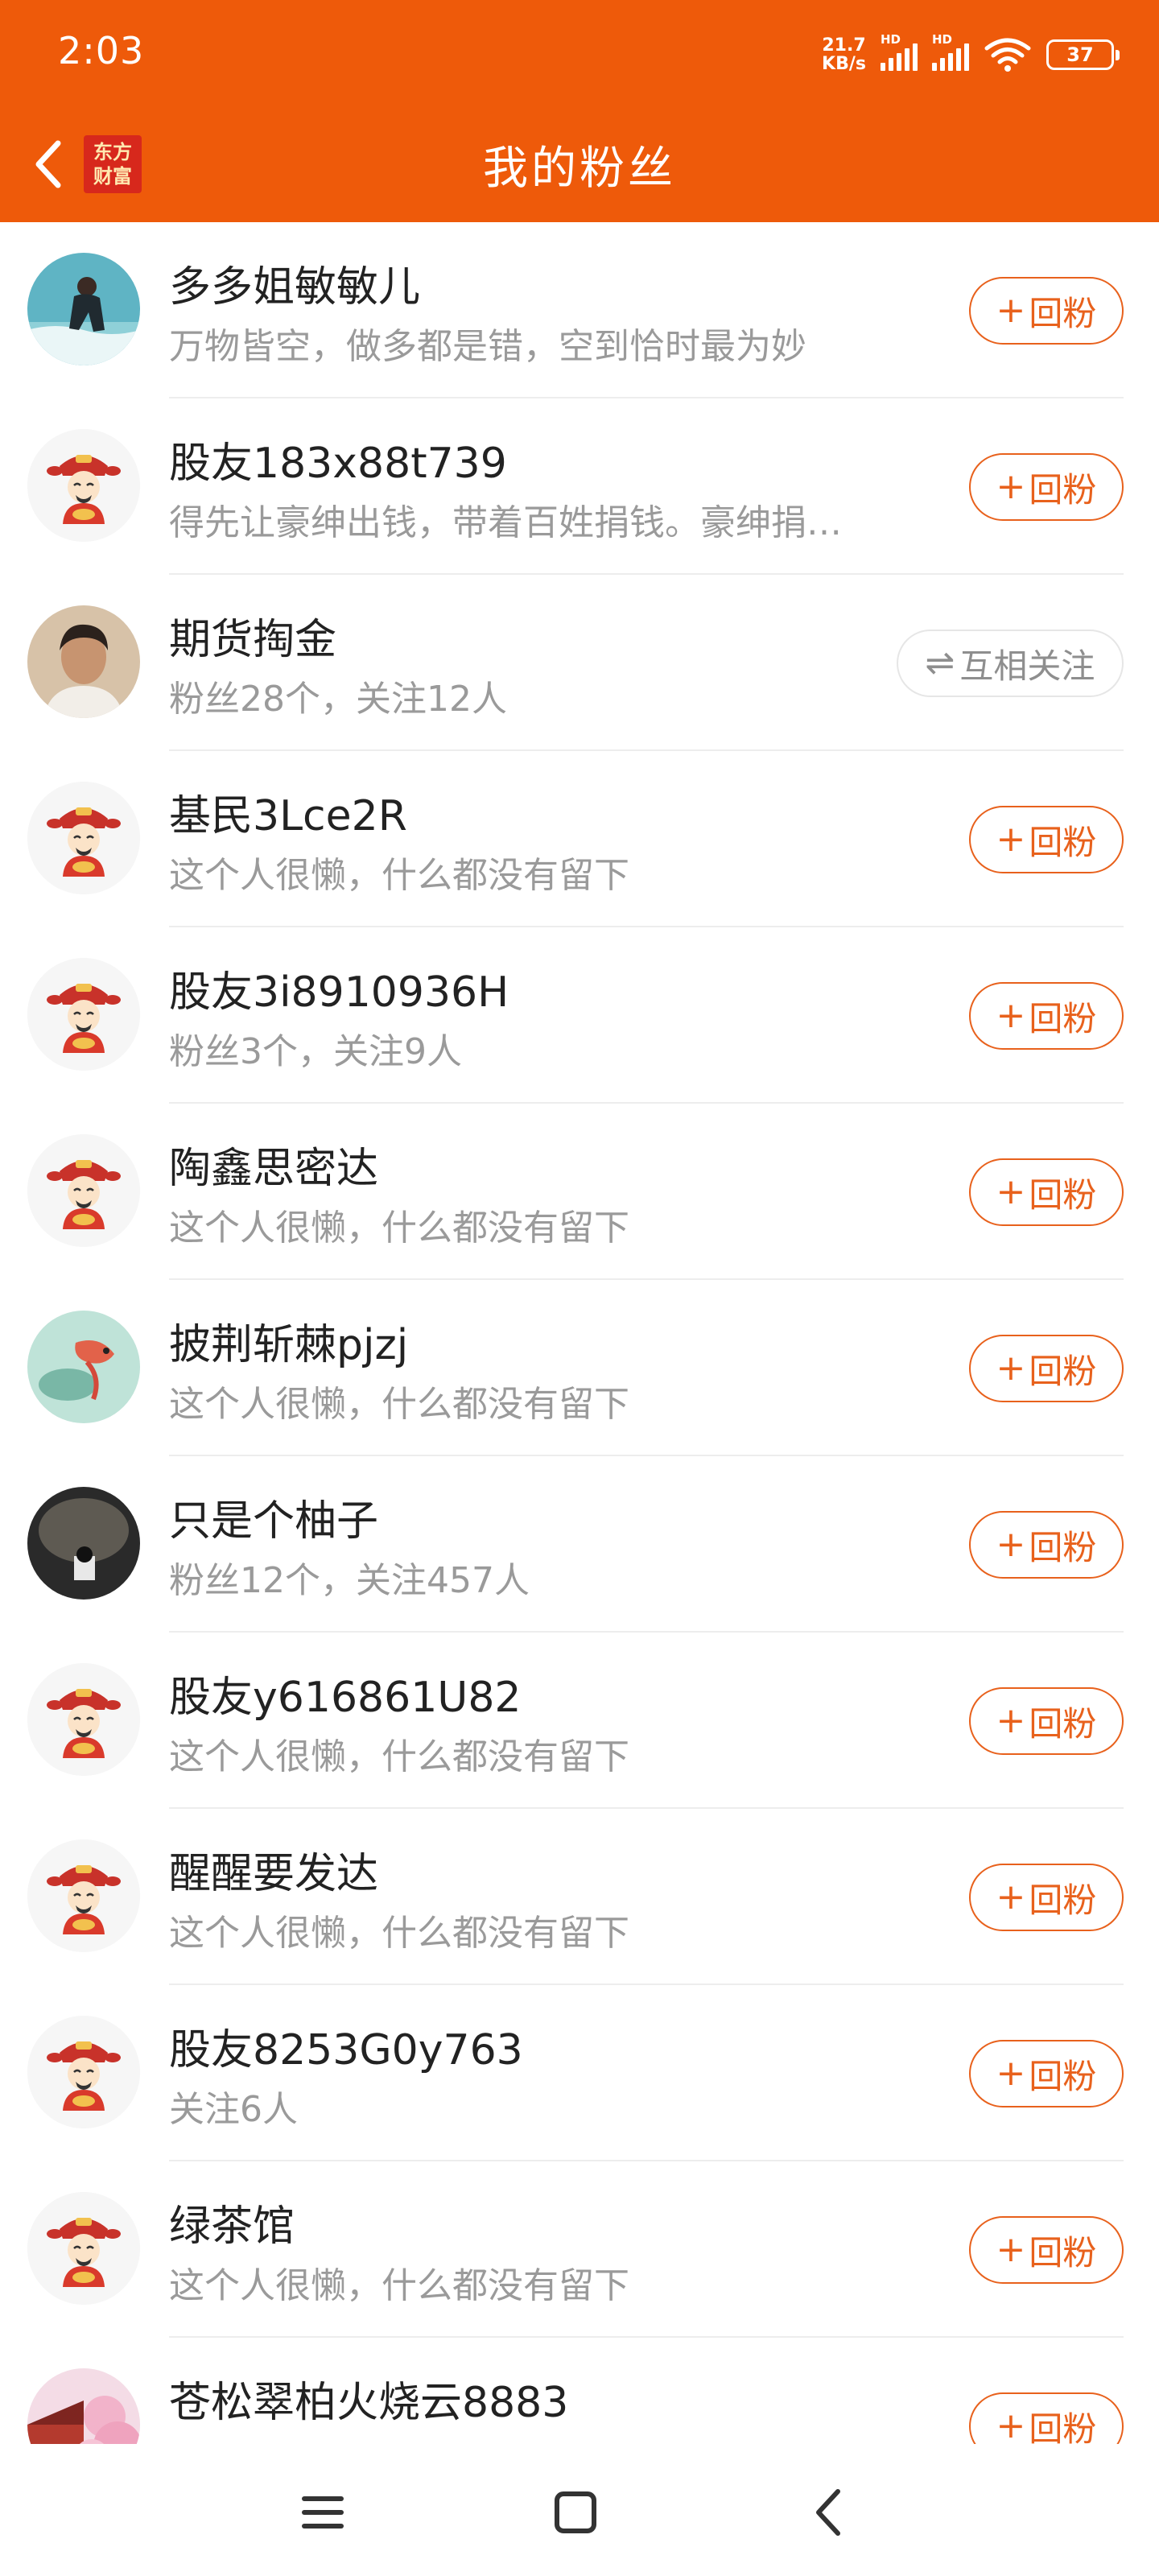  I want to click on fan-row: 基民3Lce2R 这个人很懒，什么都没有留下 + 回粉, so click(579, 839).